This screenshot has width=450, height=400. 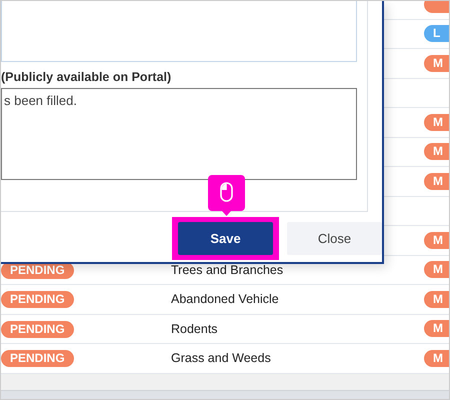 What do you see at coordinates (334, 238) in the screenshot?
I see `close-button: Close` at bounding box center [334, 238].